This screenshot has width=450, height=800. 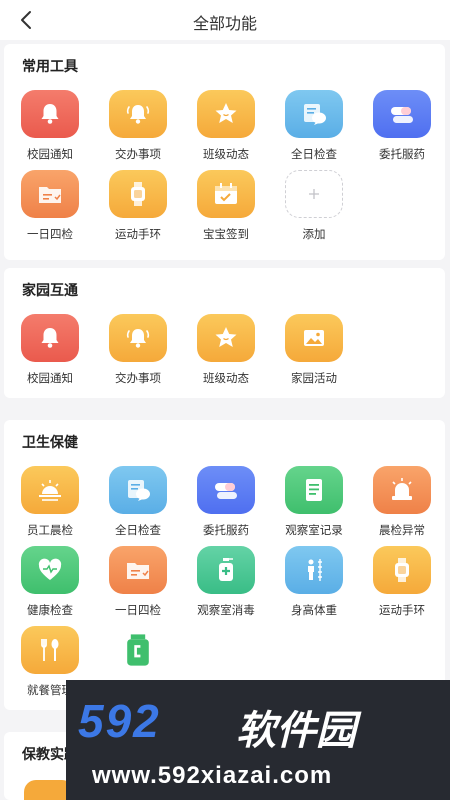 I want to click on health-item-label: 一日四检, so click(x=138, y=611).